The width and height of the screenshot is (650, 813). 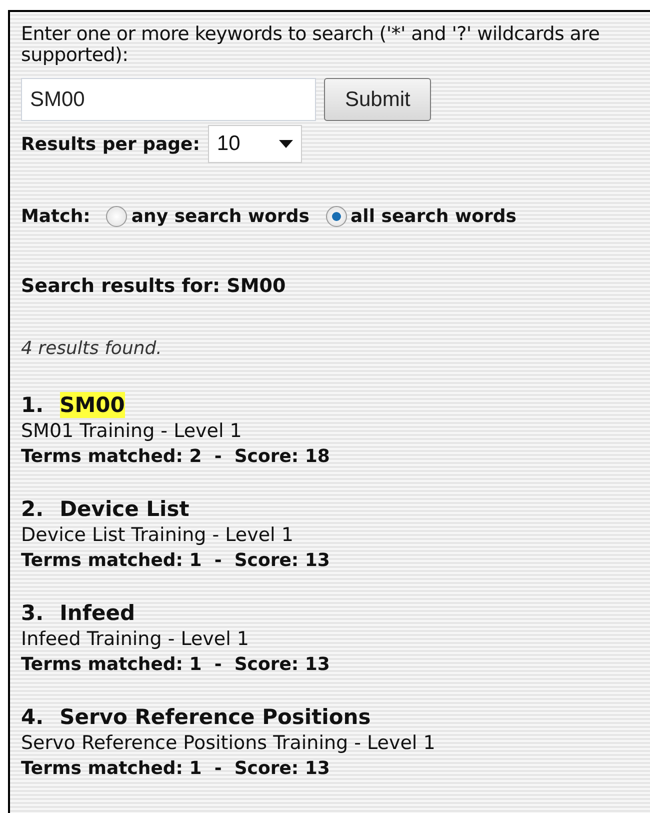 What do you see at coordinates (132, 431) in the screenshot?
I see `result-description: SM01 Training - Level 1` at bounding box center [132, 431].